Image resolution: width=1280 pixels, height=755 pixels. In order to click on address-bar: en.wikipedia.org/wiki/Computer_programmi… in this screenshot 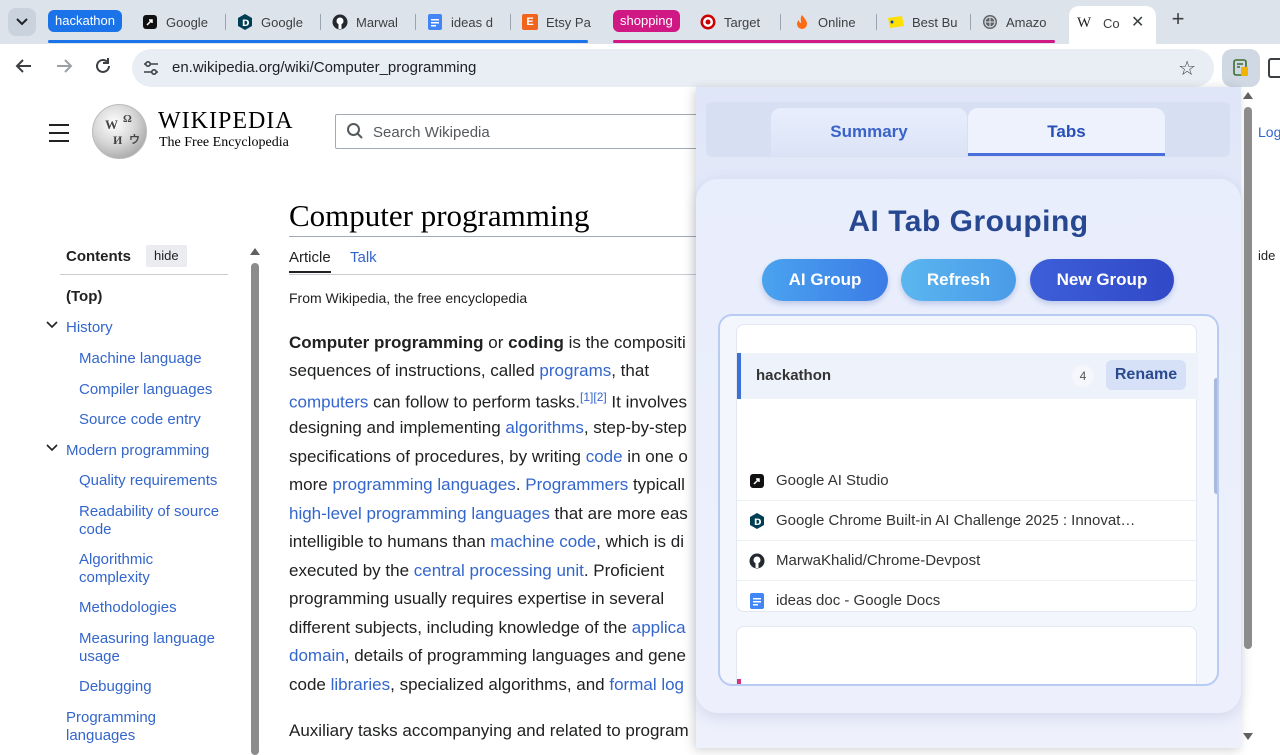, I will do `click(673, 68)`.